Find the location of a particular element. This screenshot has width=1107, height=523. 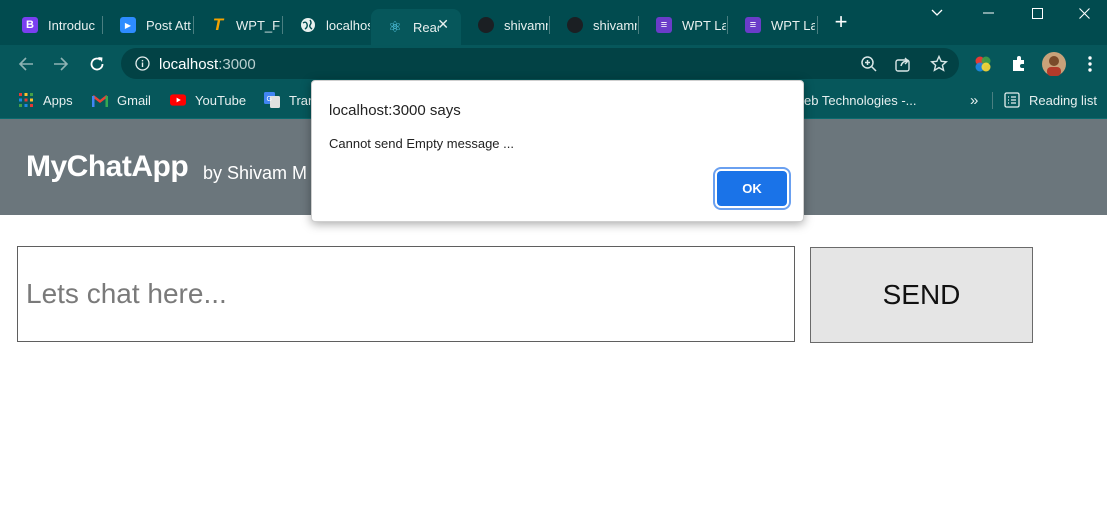

bookmark-star-icon is located at coordinates (939, 63).